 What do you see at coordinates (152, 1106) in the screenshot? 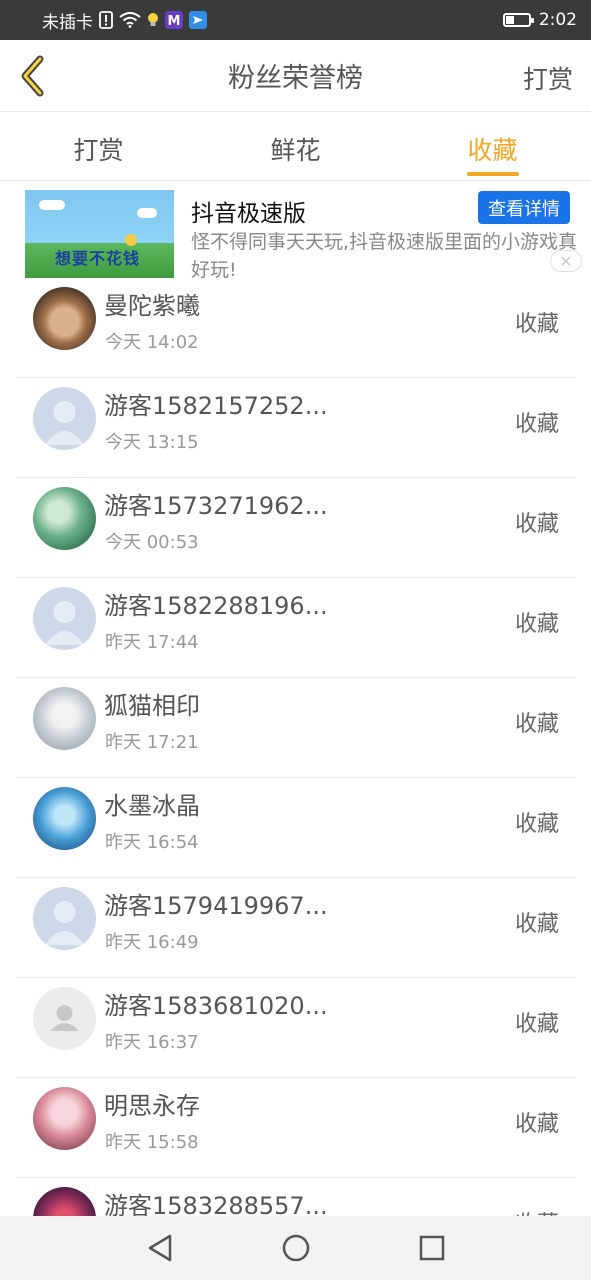
I see `user-name: 明思永存` at bounding box center [152, 1106].